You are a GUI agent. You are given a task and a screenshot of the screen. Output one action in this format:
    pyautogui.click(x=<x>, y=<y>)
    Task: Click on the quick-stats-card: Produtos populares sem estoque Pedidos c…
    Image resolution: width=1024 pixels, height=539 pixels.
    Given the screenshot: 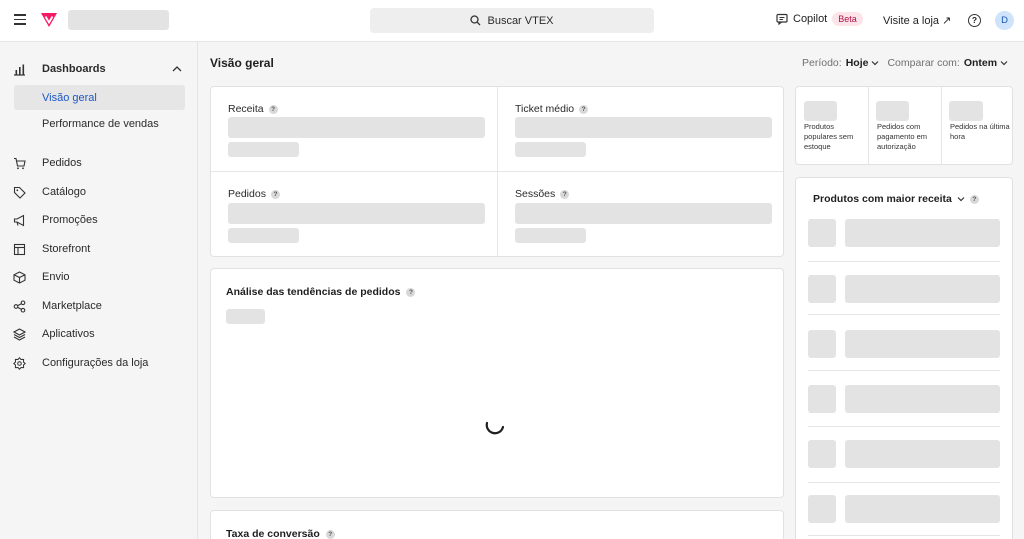 What is the action you would take?
    pyautogui.click(x=904, y=125)
    